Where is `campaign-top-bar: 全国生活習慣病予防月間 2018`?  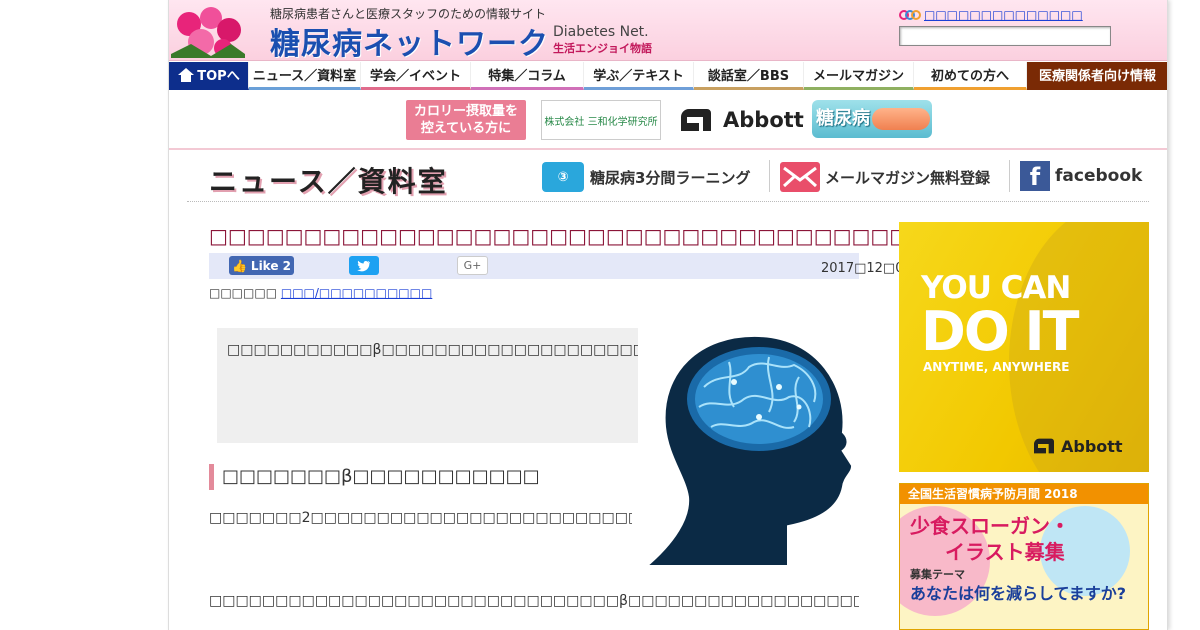
campaign-top-bar: 全国生活習慣病予防月間 2018 is located at coordinates (1024, 494).